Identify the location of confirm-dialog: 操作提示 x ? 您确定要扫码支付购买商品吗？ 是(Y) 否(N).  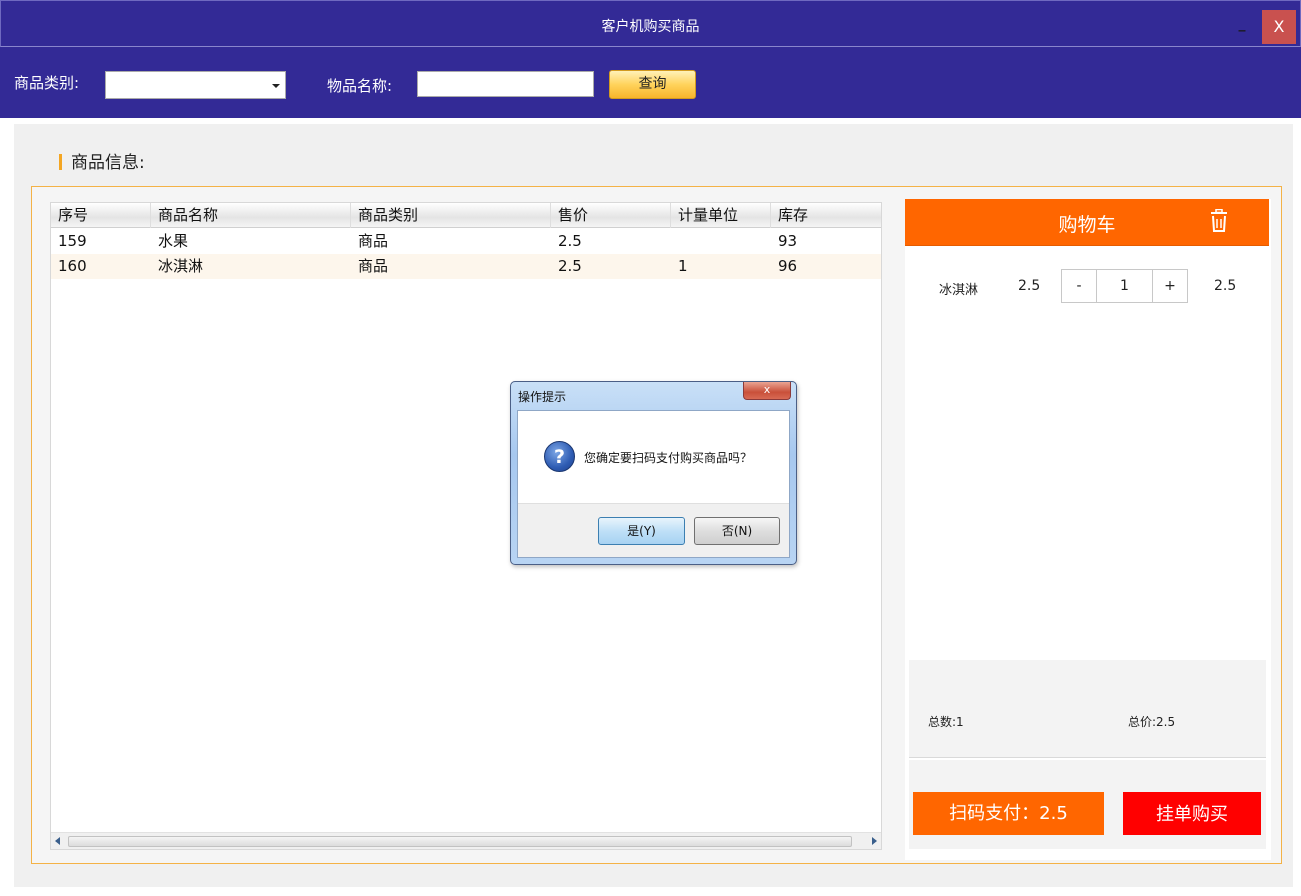
(653, 473).